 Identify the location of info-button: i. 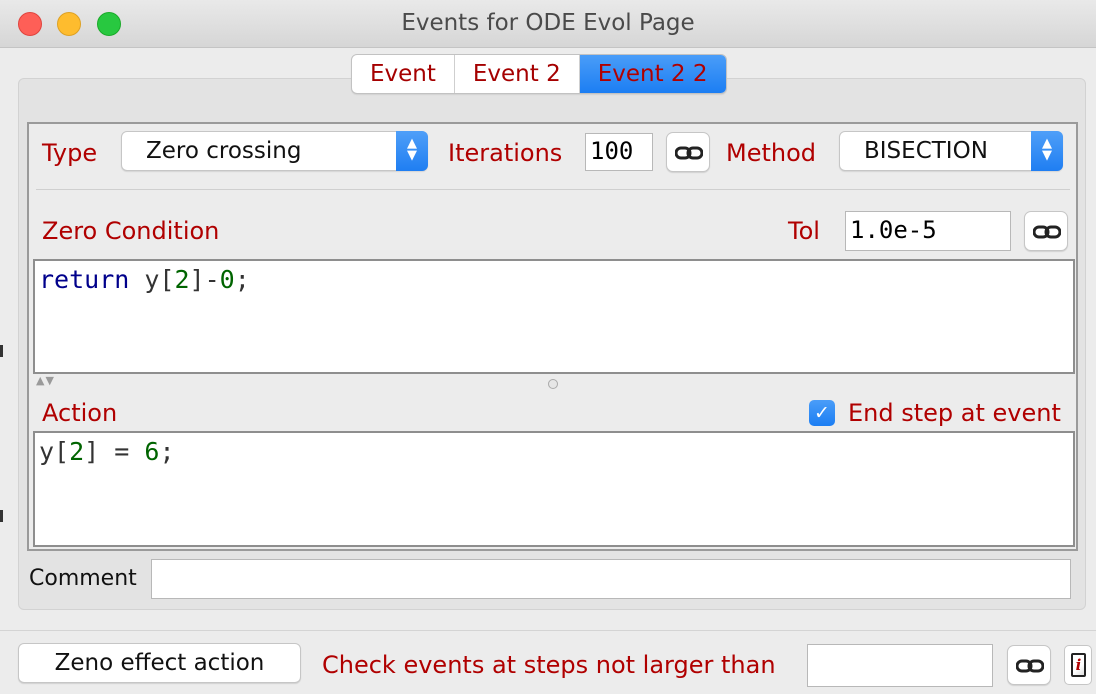
(1078, 665).